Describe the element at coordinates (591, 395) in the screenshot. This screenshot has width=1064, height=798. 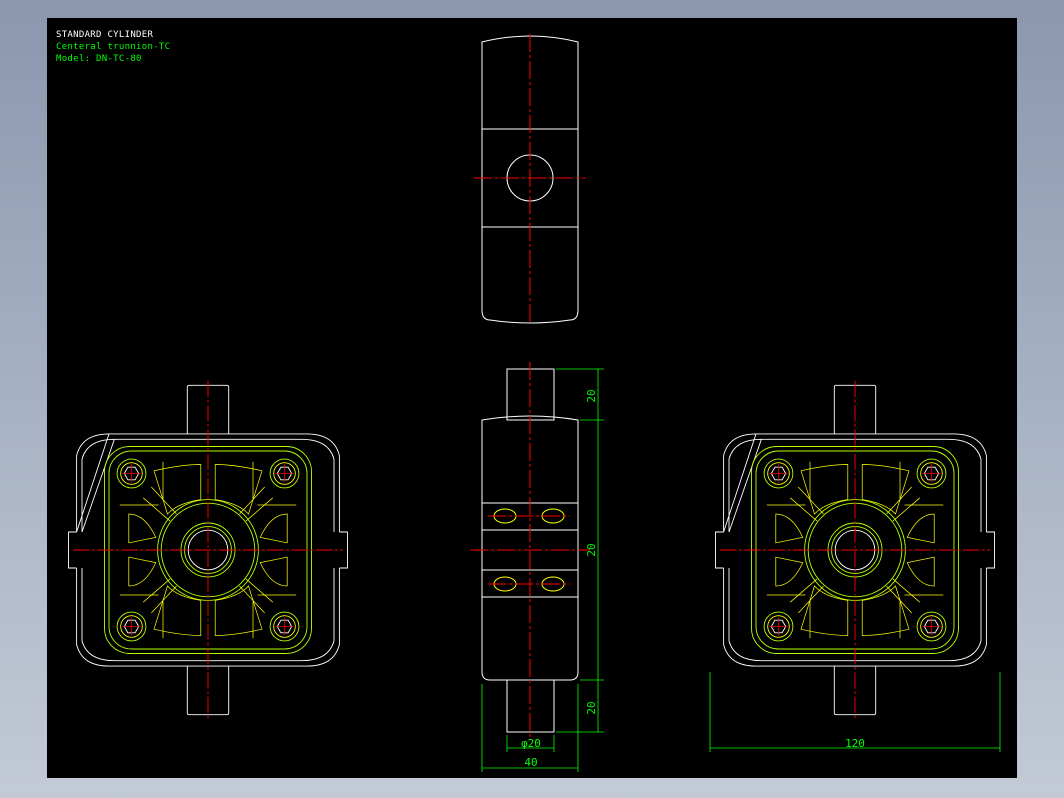
I see `dim-top-stub: 20` at that location.